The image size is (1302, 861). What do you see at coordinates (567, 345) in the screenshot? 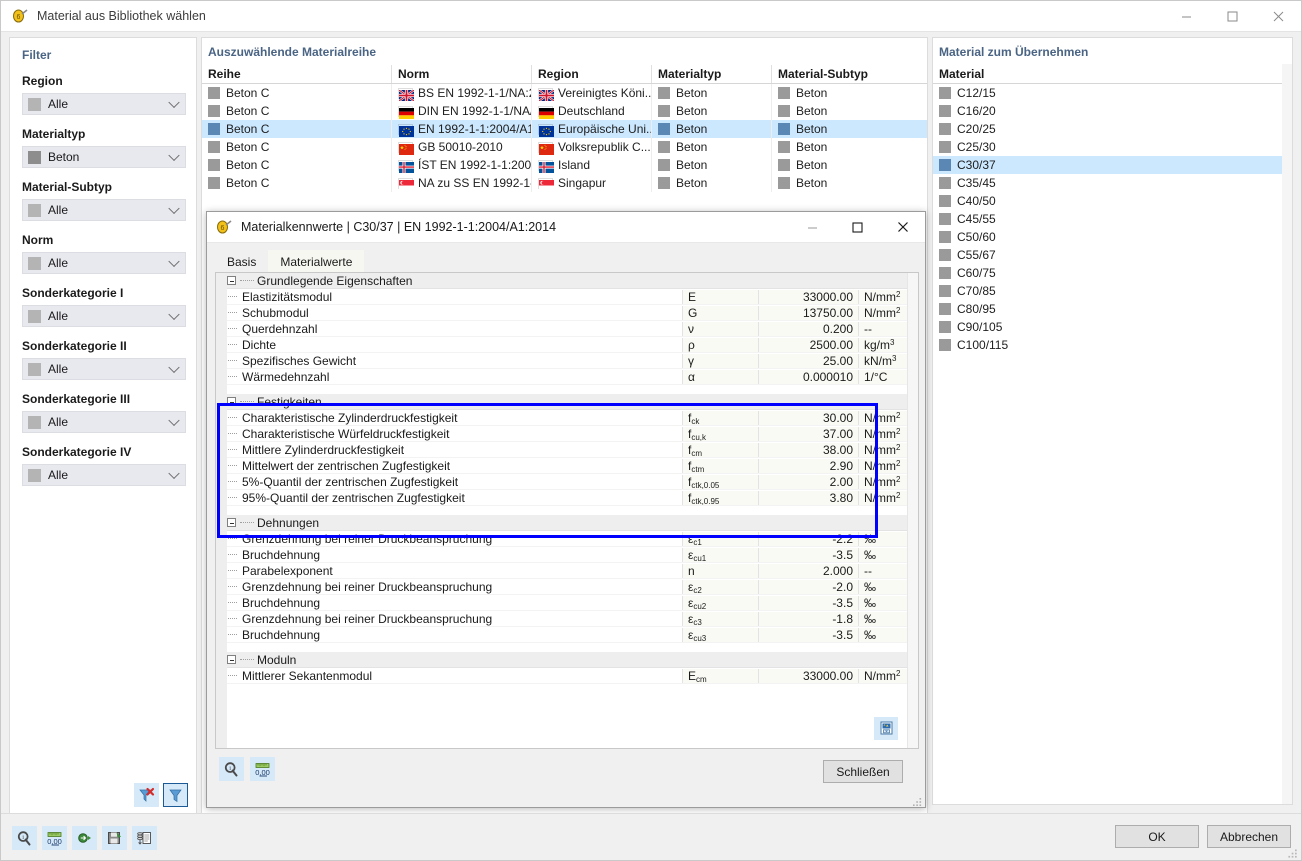
I see `property-row: Dichte ρ 2500.00 kg/m3` at bounding box center [567, 345].